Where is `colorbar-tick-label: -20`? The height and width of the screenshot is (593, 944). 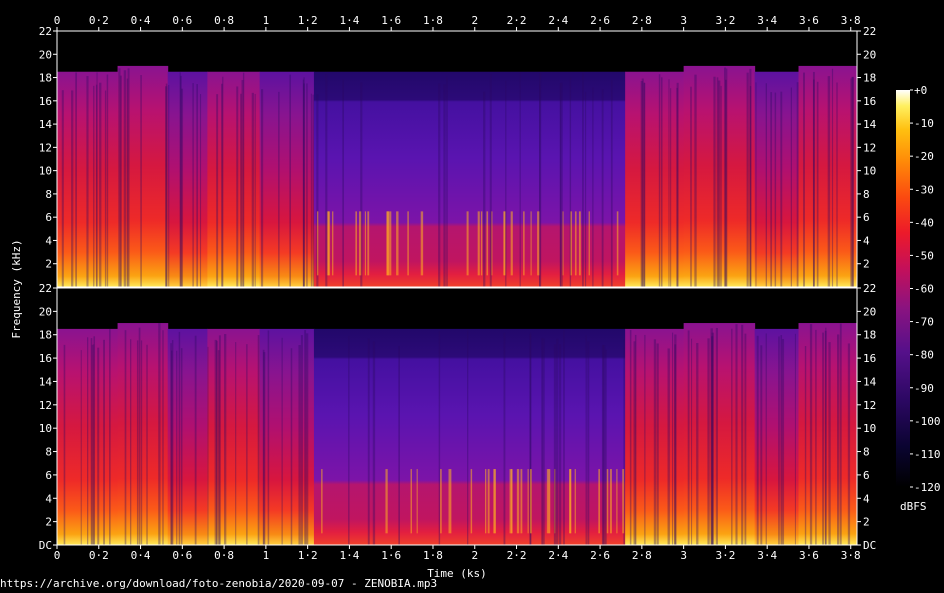
colorbar-tick-label: -20 is located at coordinates (924, 156).